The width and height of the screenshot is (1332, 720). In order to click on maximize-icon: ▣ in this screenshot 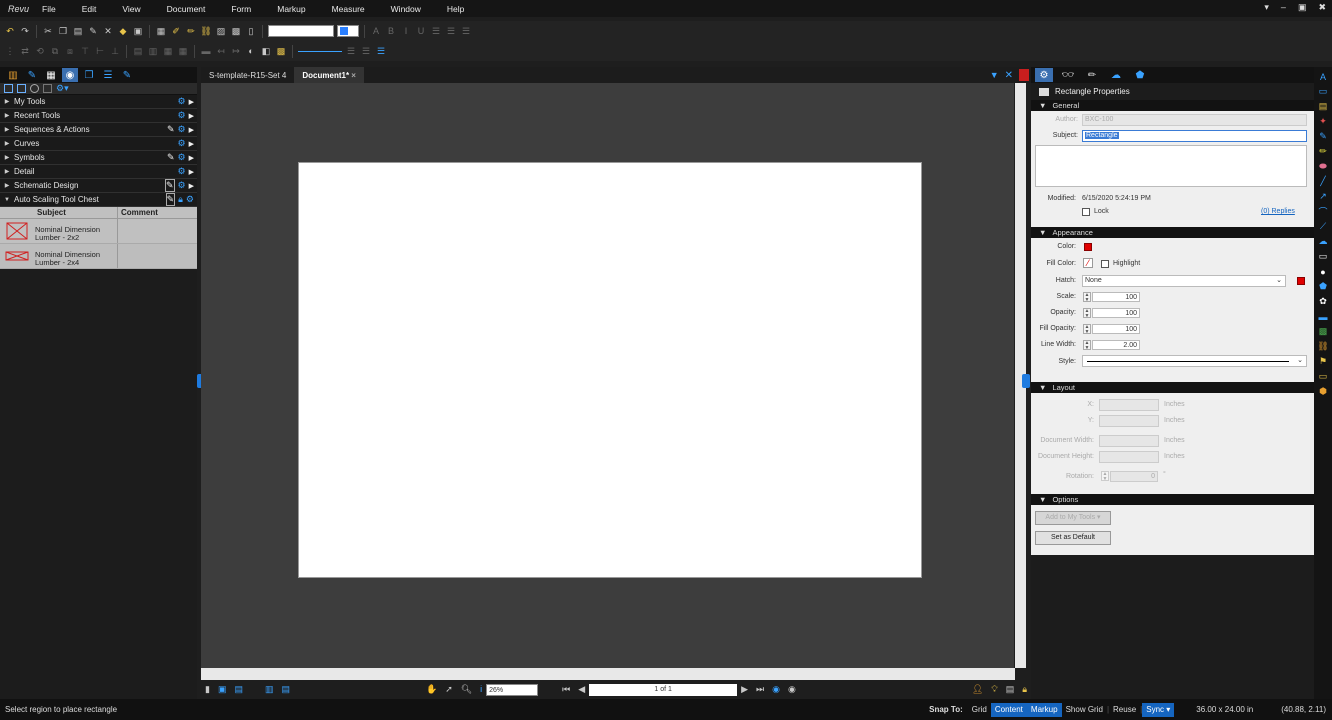, I will do `click(1302, 7)`.